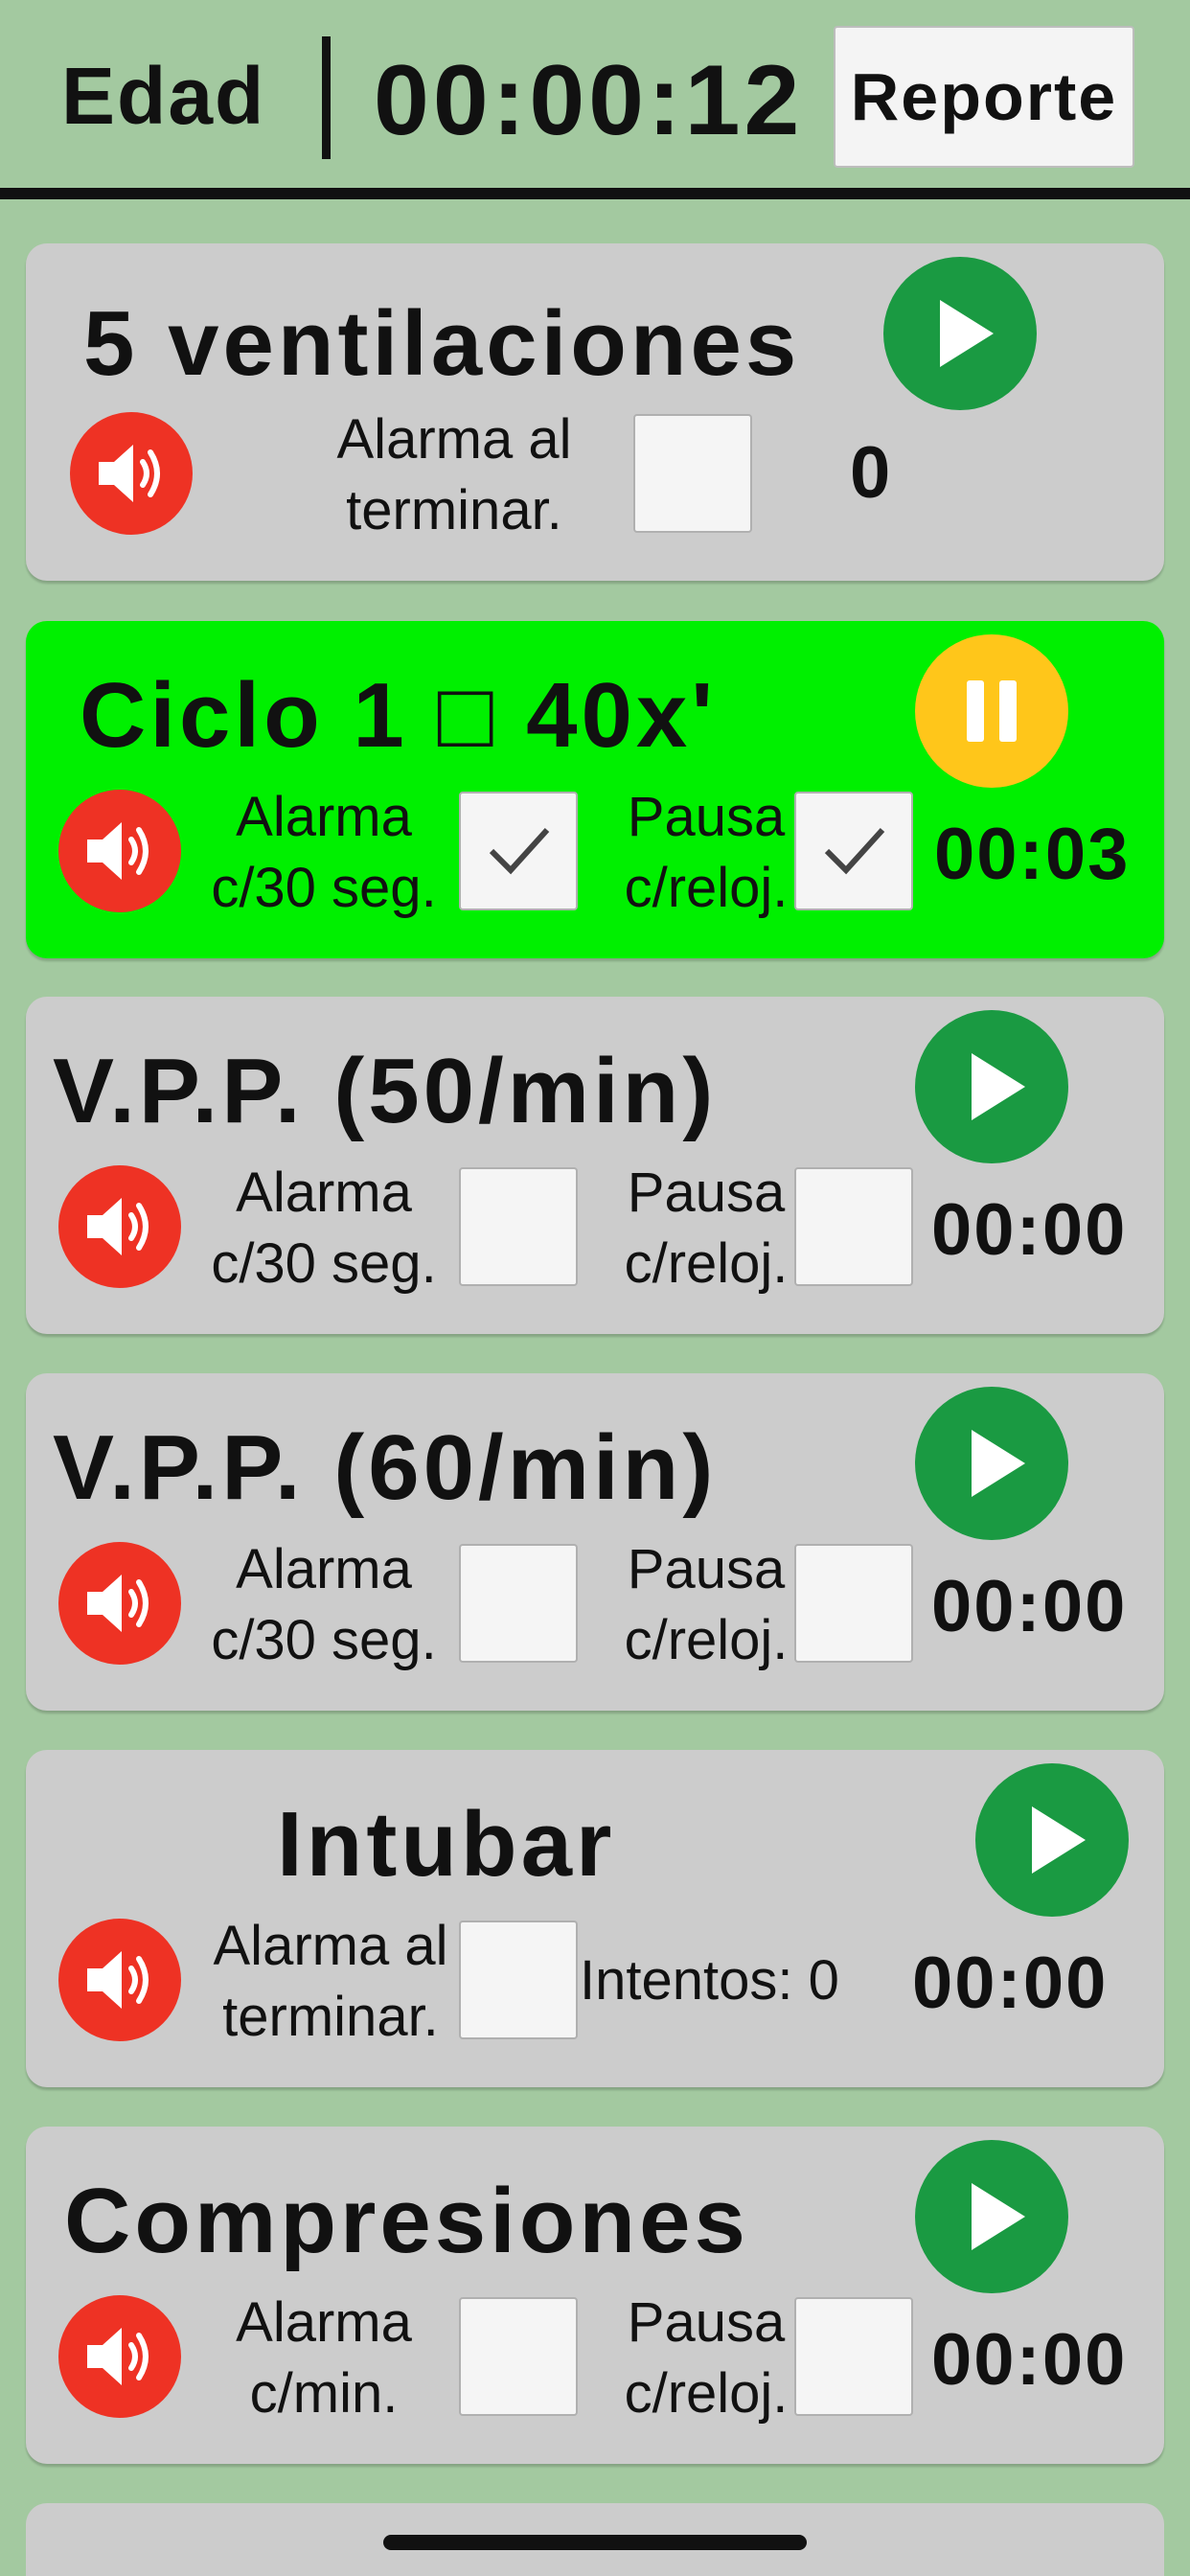 This screenshot has width=1190, height=2576. What do you see at coordinates (324, 2358) in the screenshot?
I see `alarm-label: Alarma c/min.` at bounding box center [324, 2358].